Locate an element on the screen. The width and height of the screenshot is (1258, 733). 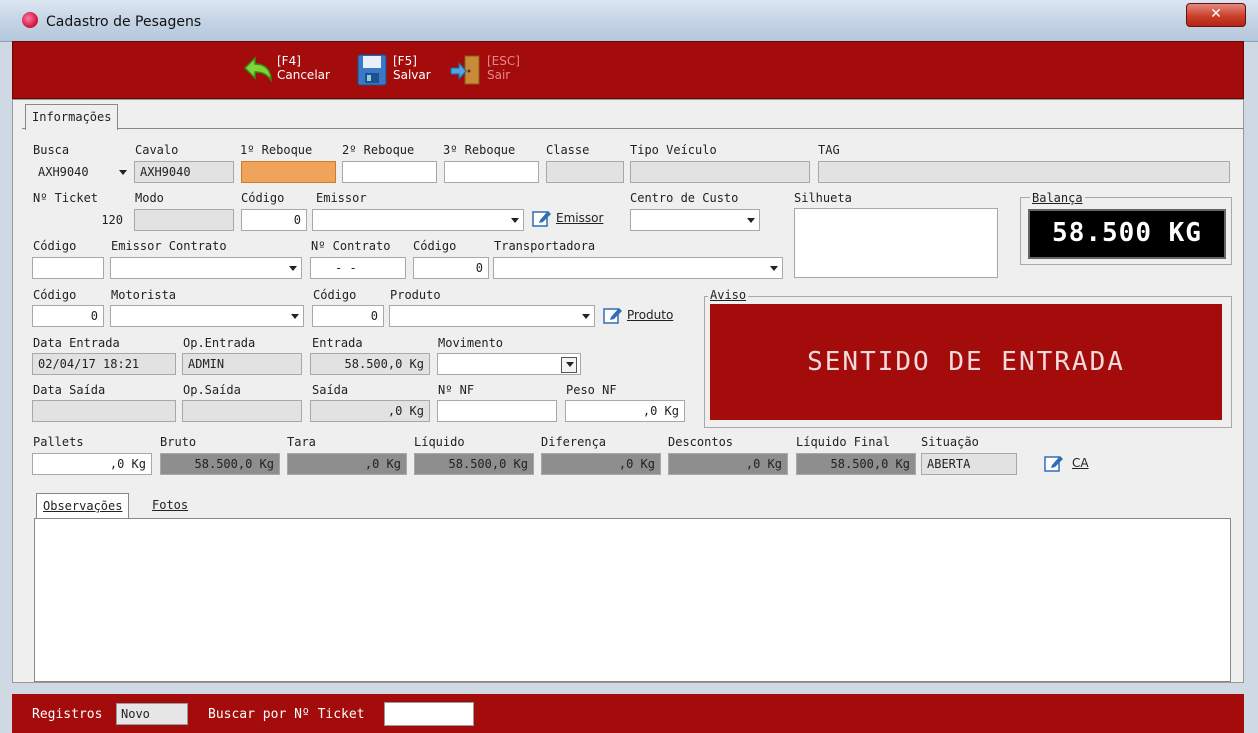
label-tipo-veiculo: Tipo Veículo is located at coordinates (673, 150).